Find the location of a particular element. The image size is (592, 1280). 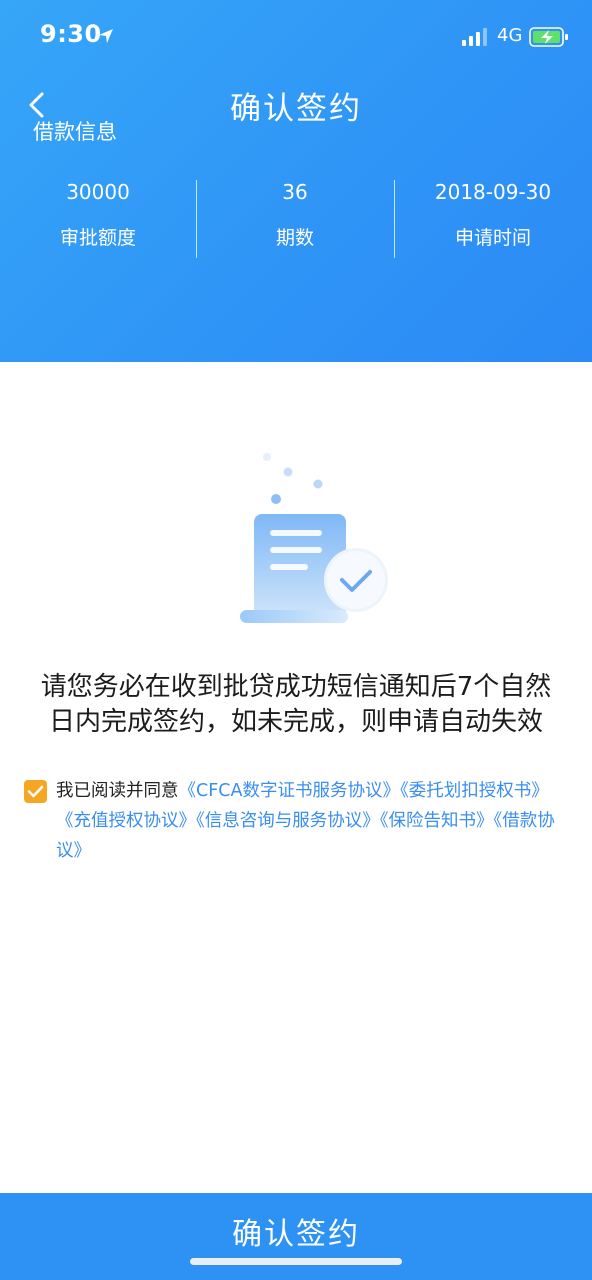

home-indicator is located at coordinates (296, 1261).